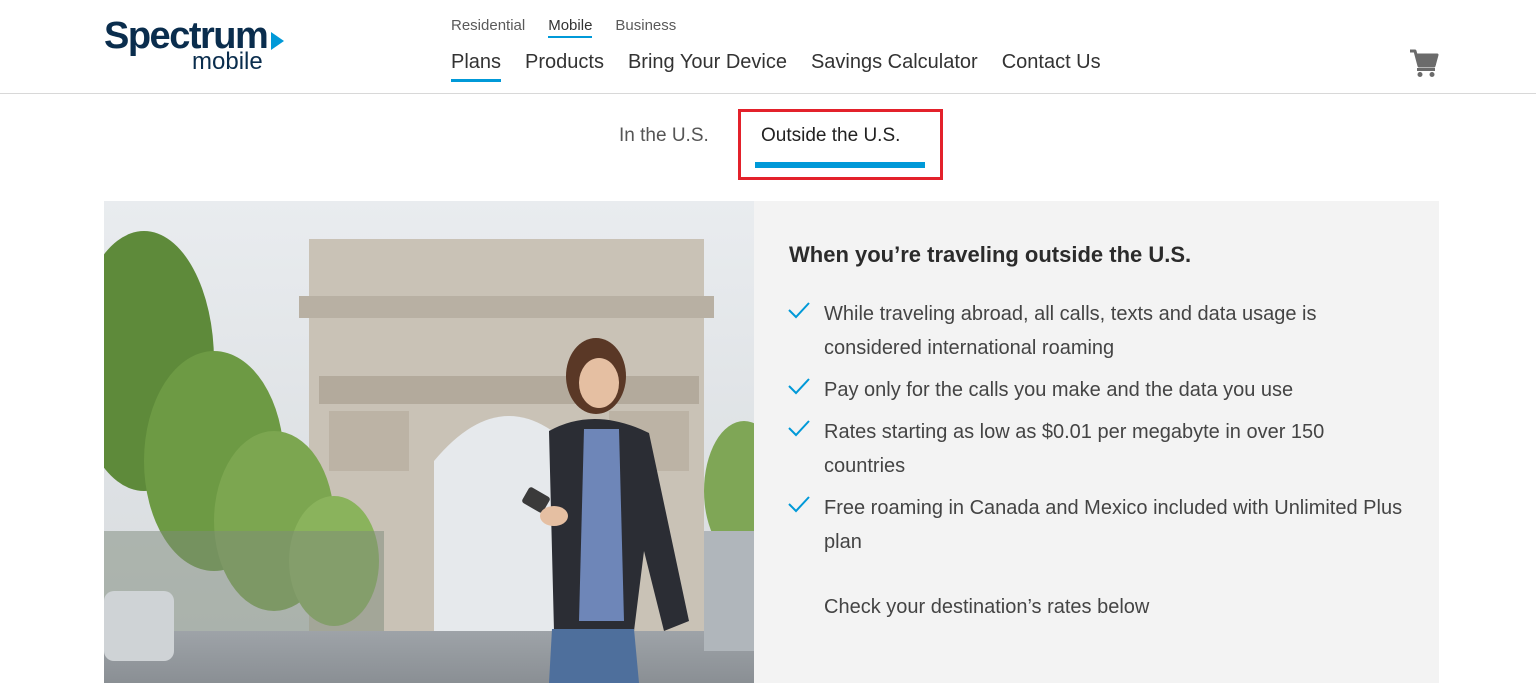 This screenshot has width=1536, height=690. What do you see at coordinates (840, 165) in the screenshot?
I see `active-tab-indicator` at bounding box center [840, 165].